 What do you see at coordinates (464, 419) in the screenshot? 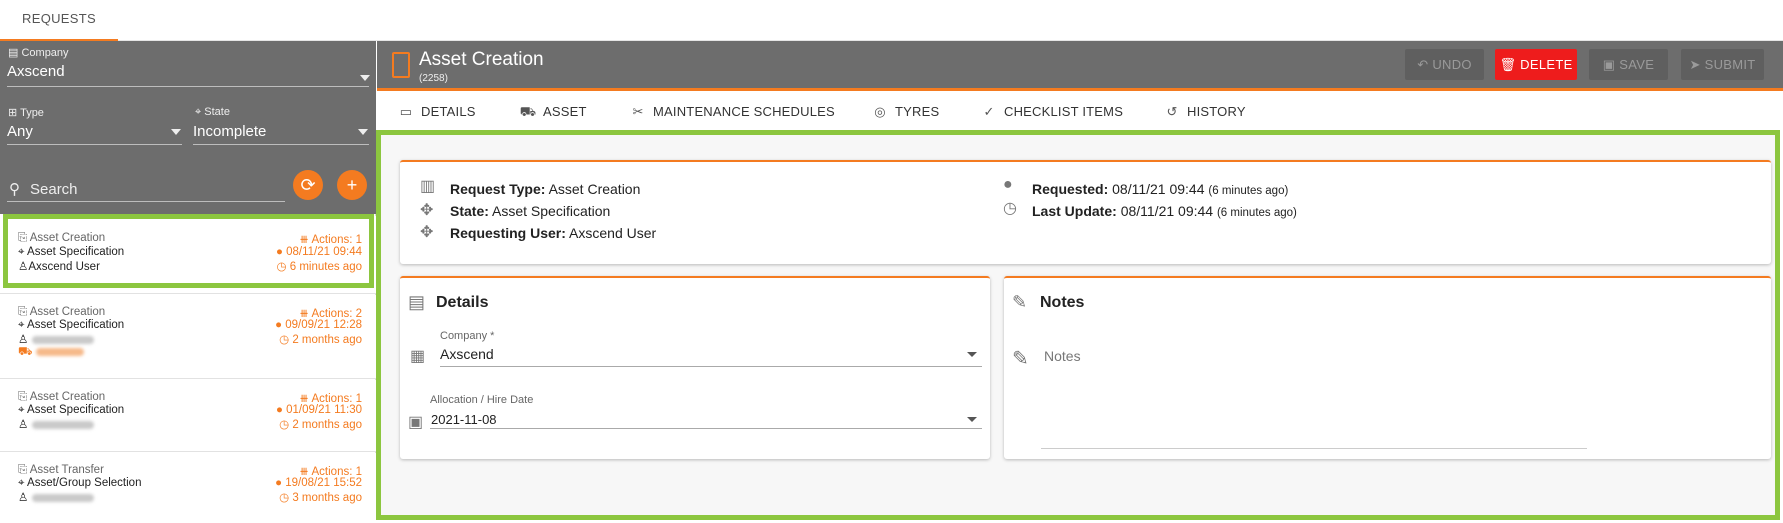
I see `allocation-date-field: 2021-11-08` at bounding box center [464, 419].